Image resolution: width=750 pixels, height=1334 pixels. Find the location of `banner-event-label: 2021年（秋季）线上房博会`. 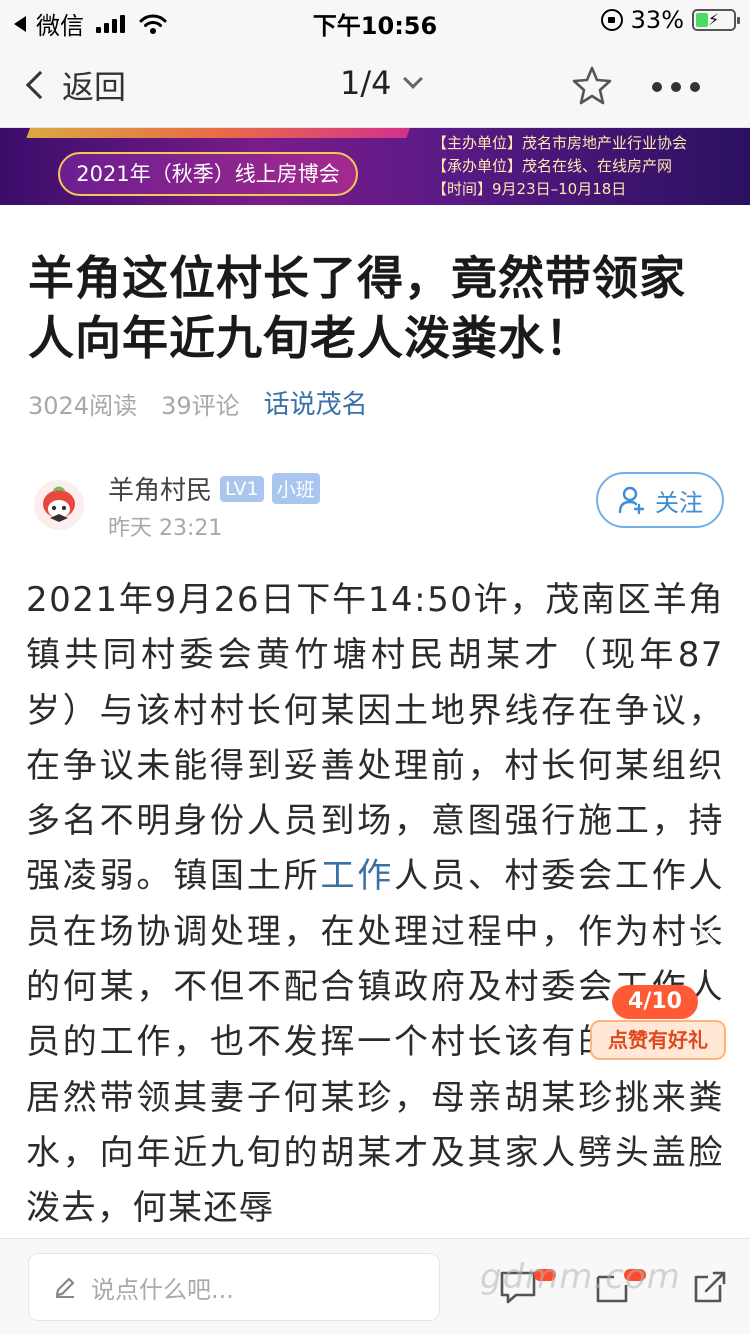

banner-event-label: 2021年（秋季）线上房博会 is located at coordinates (208, 174).